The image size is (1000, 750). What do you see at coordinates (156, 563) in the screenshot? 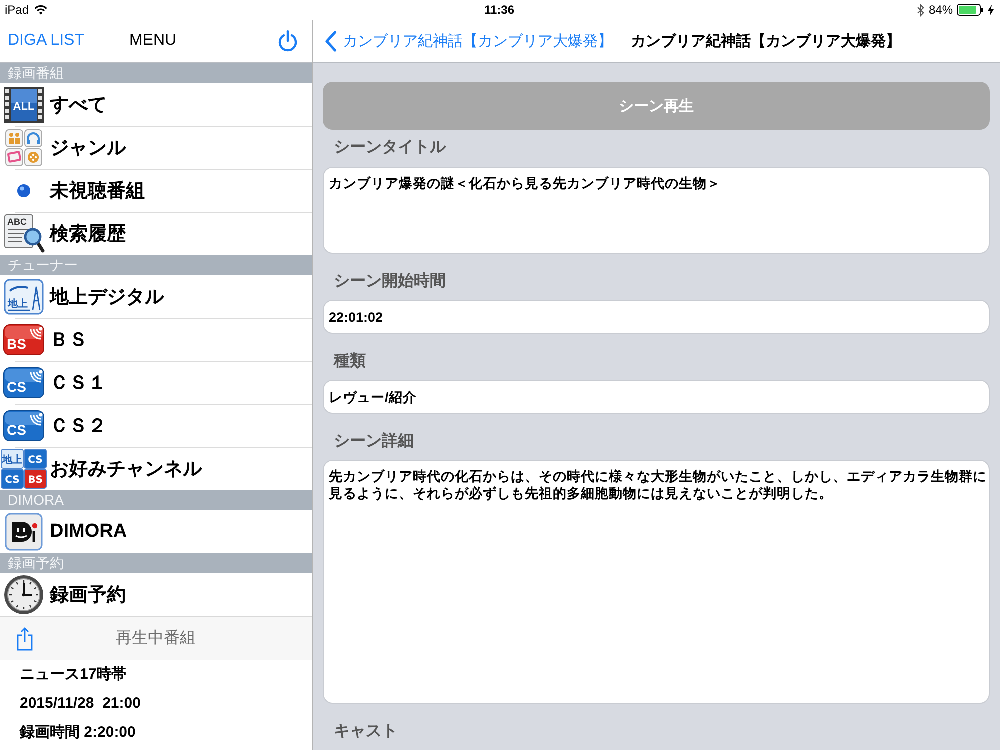
I see `section-header: 録画予約` at bounding box center [156, 563].